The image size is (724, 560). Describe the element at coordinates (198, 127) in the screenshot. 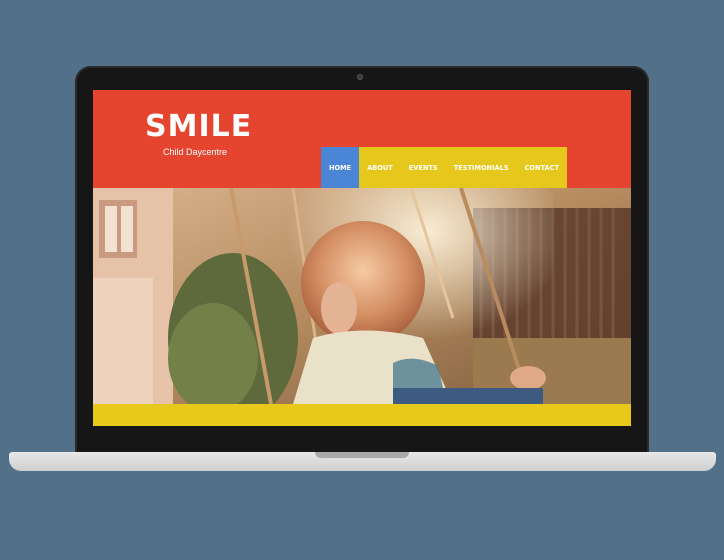

I see `site-logo: SMILE` at that location.